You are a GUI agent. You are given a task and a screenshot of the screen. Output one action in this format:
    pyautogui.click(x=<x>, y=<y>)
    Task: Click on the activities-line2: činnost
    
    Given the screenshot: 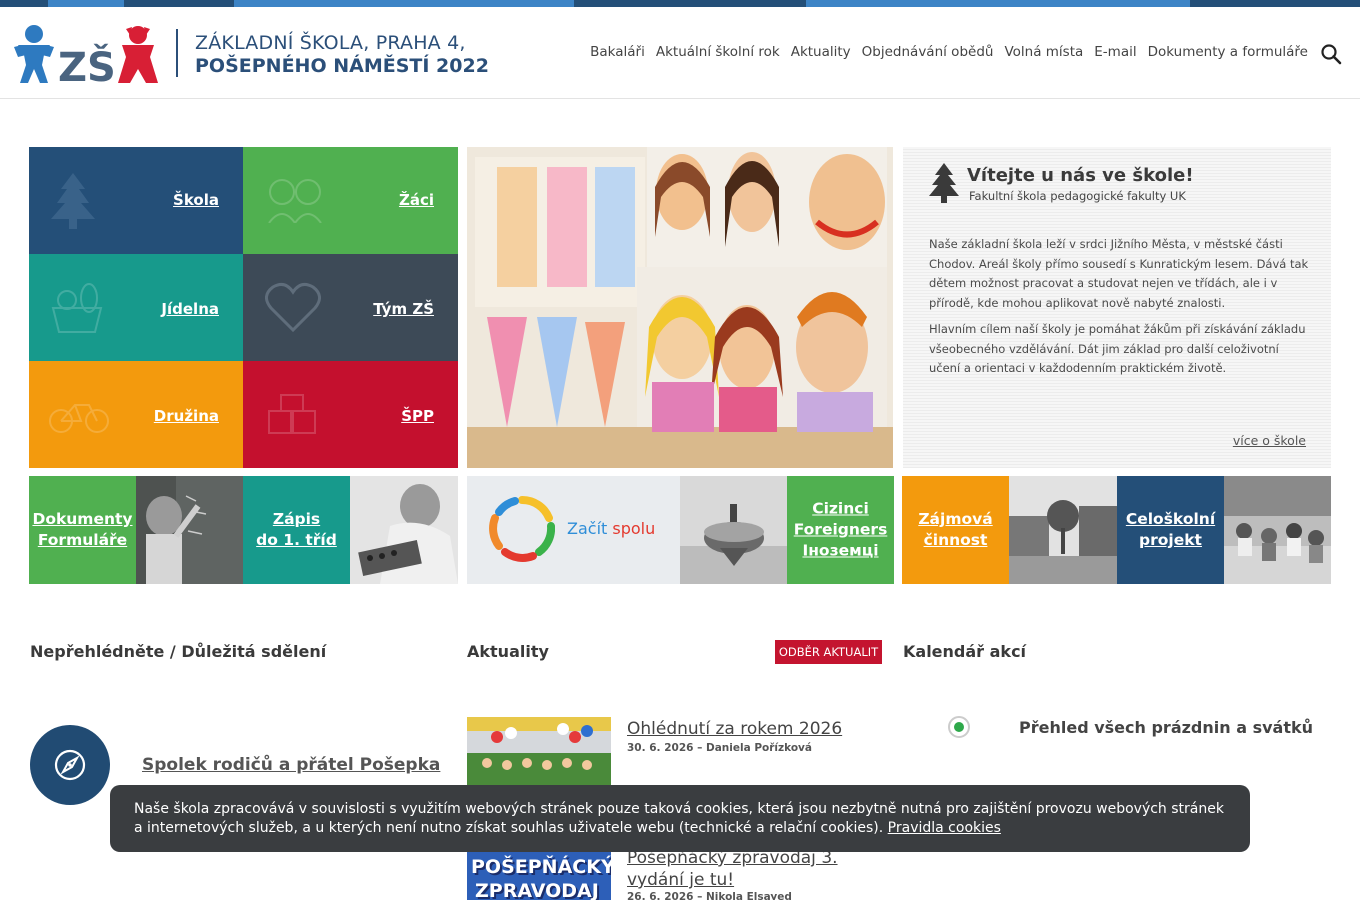 What is the action you would take?
    pyautogui.click(x=955, y=540)
    